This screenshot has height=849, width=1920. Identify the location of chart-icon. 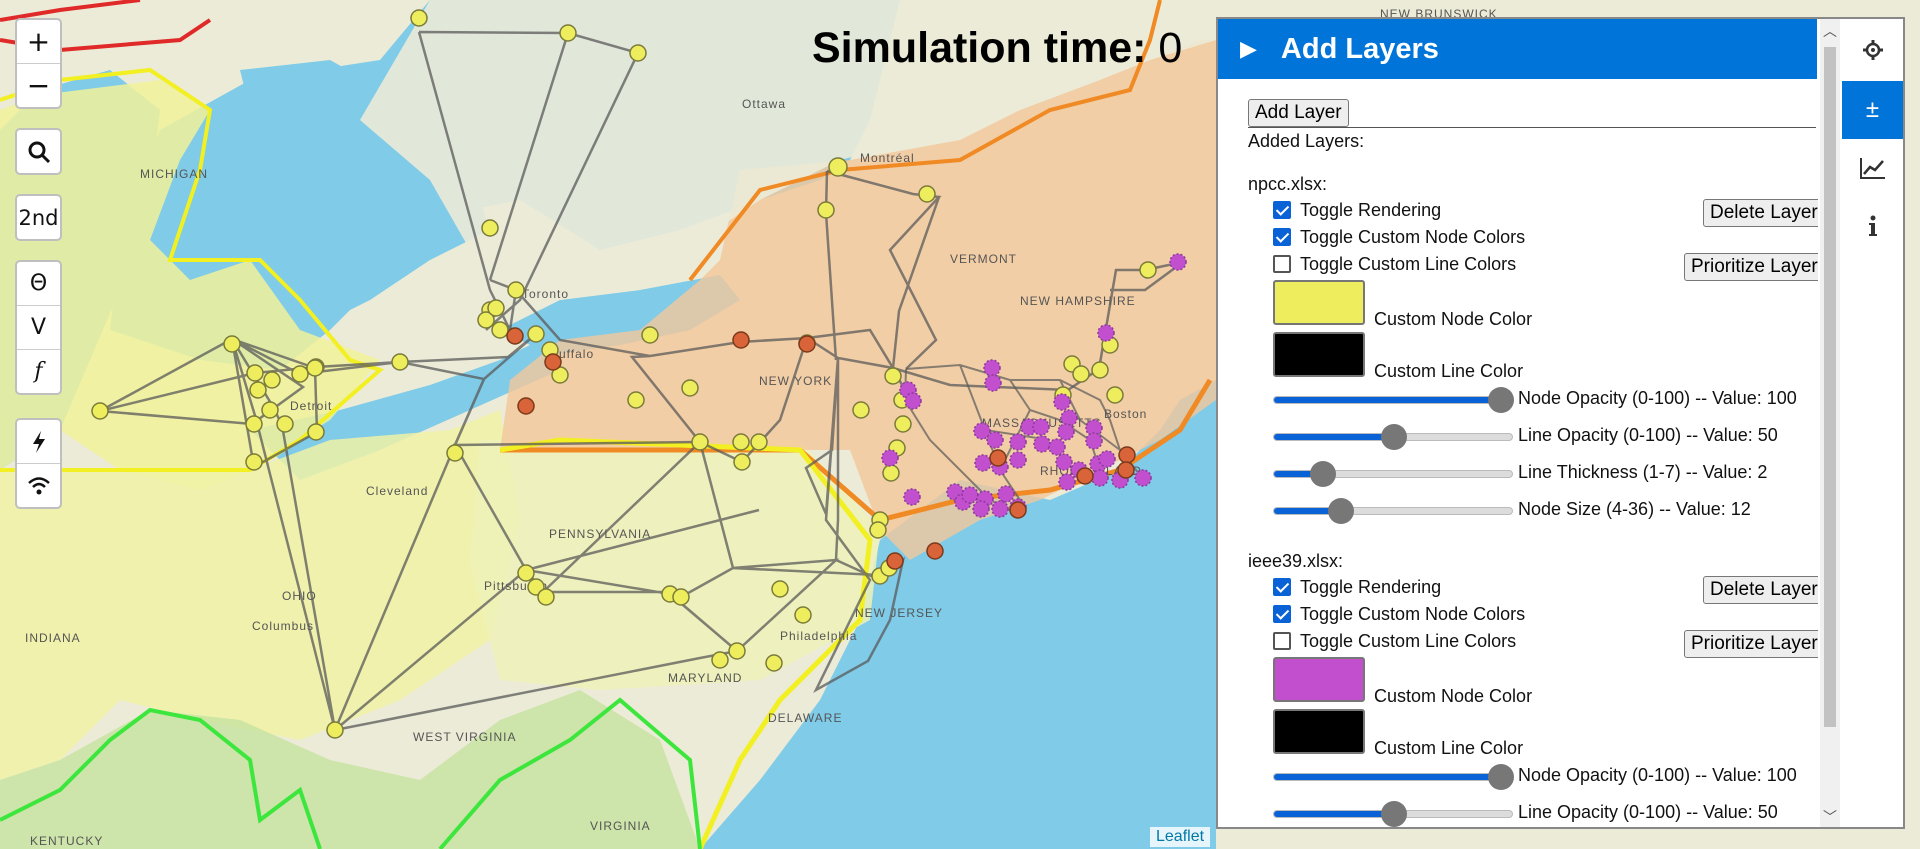
(1872, 168).